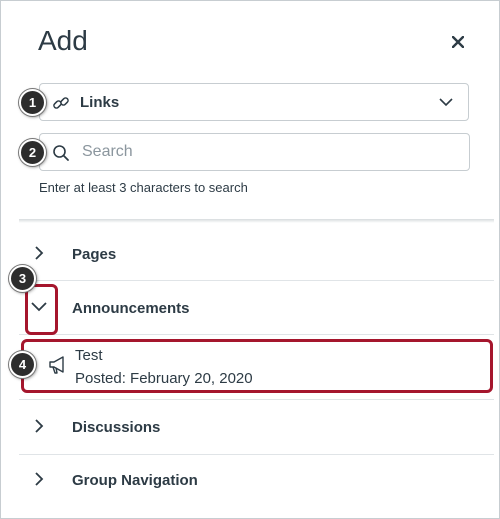 This screenshot has height=519, width=500. I want to click on panel-title: Add, so click(63, 40).